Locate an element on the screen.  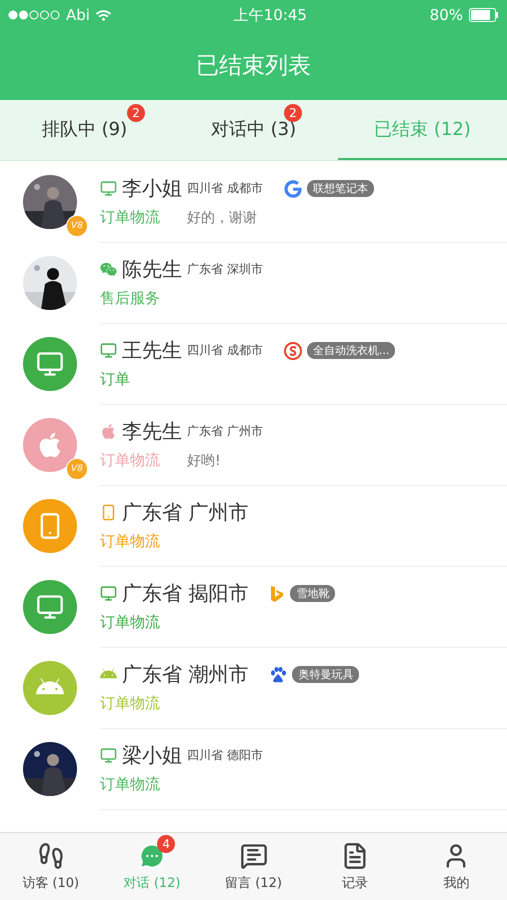
product-tag: 雪地靴 is located at coordinates (313, 593).